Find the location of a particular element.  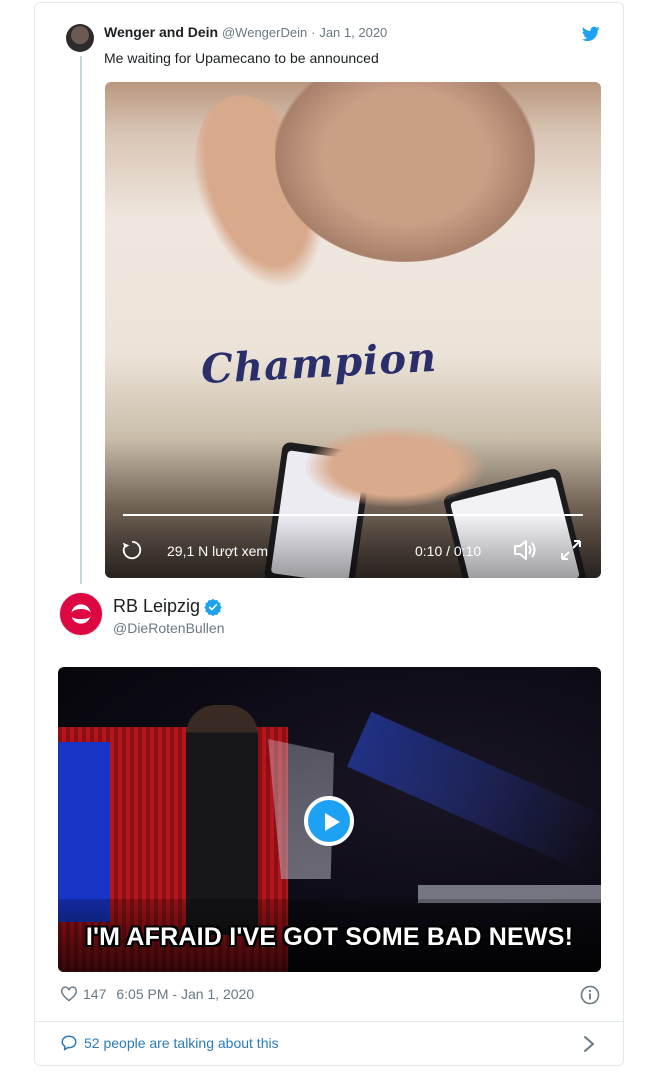

chevron-right-icon is located at coordinates (589, 1044).